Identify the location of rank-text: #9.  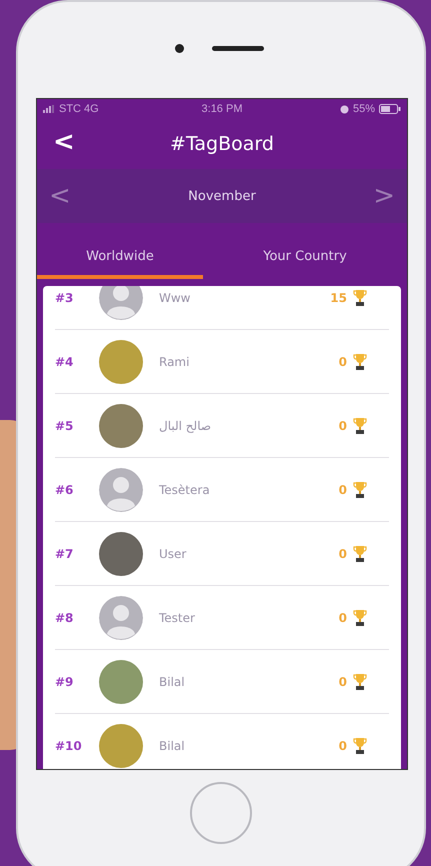
(64, 681).